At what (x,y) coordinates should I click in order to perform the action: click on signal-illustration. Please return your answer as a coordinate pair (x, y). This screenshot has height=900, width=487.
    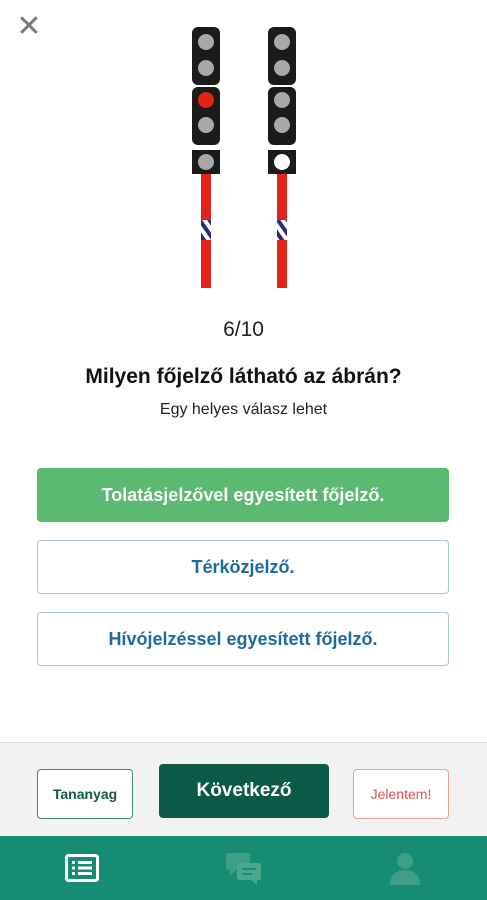
    Looking at the image, I should click on (244, 157).